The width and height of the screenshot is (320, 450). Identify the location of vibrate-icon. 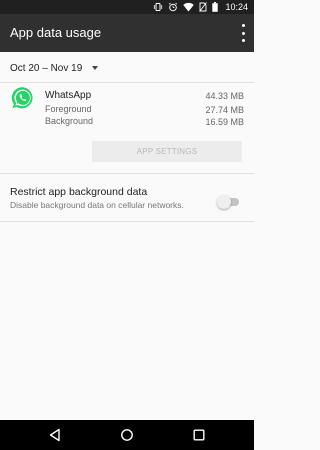
(158, 7).